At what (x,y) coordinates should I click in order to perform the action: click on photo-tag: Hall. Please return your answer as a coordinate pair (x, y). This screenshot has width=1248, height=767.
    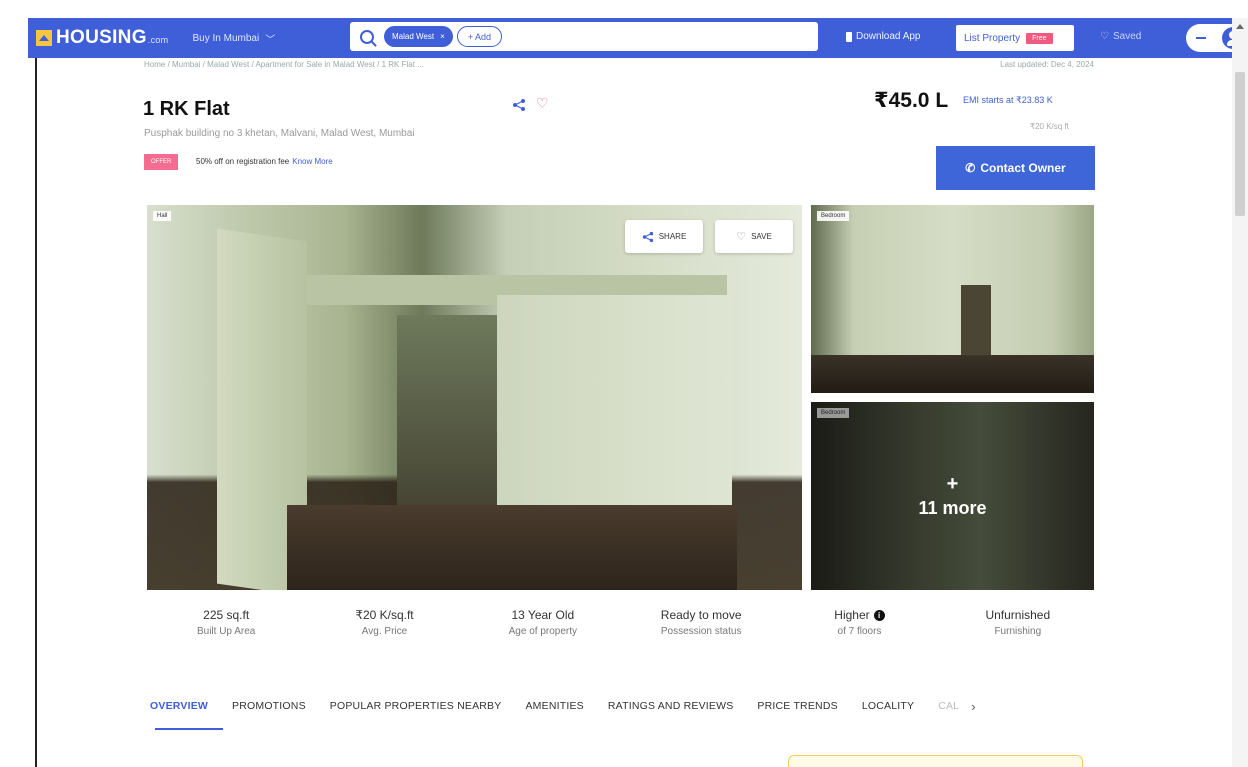
    Looking at the image, I should click on (162, 216).